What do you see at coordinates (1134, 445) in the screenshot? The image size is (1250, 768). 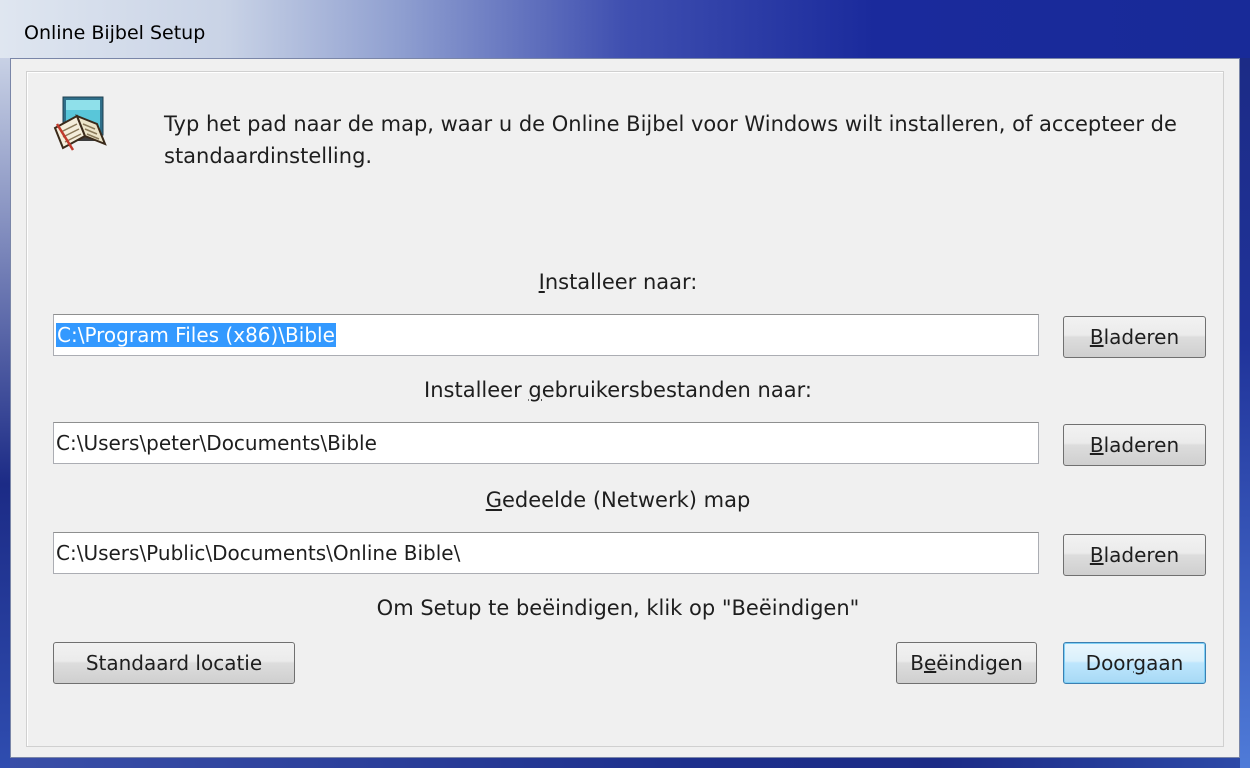 I see `browse-user-dir-button: Bladeren` at bounding box center [1134, 445].